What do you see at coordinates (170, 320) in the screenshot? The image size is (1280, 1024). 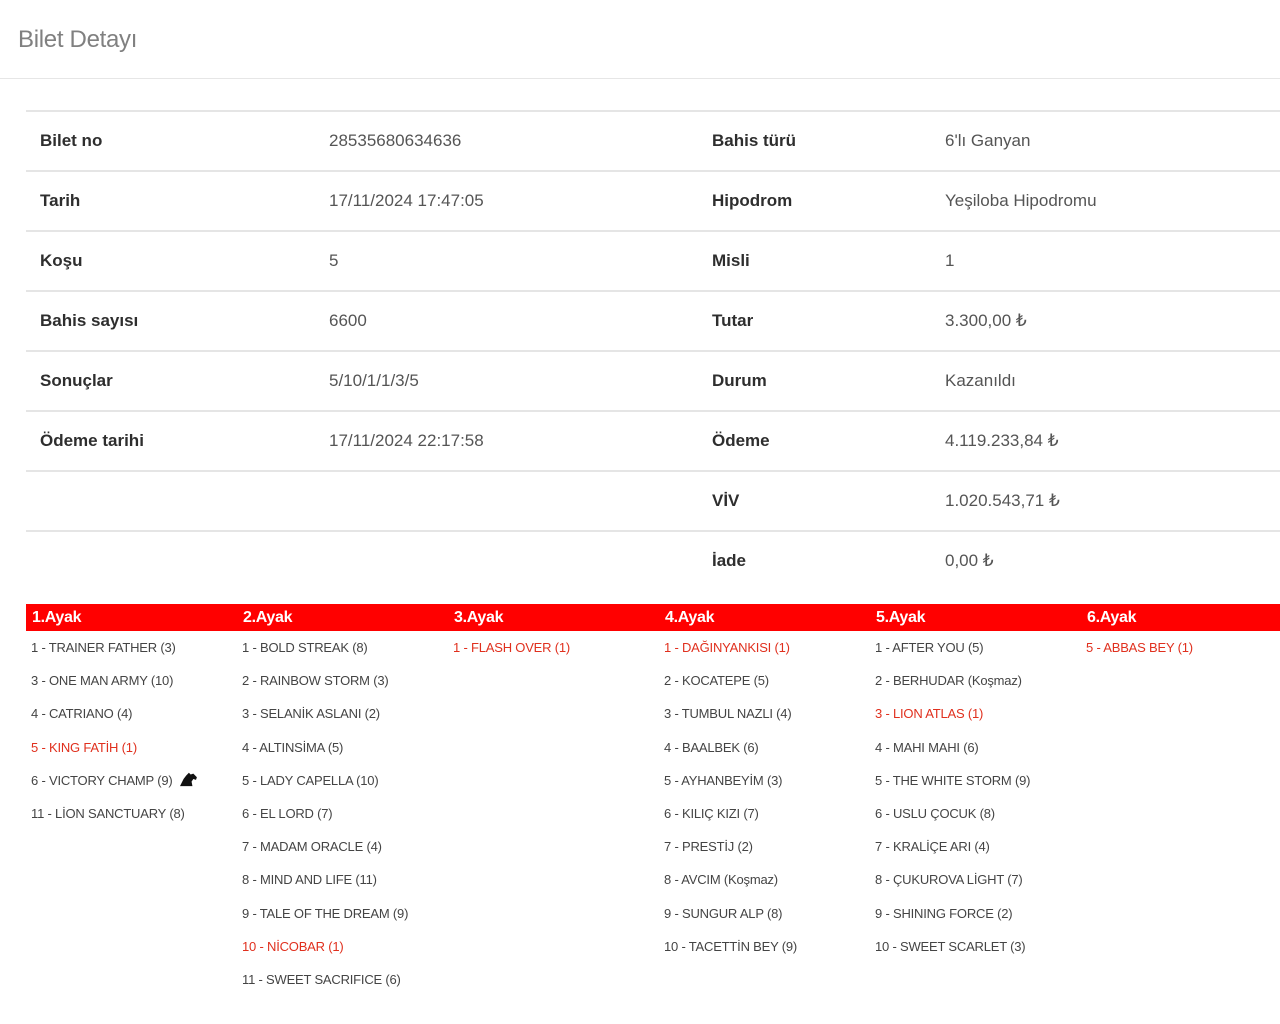 I see `detail-label: Bahis sayısı` at bounding box center [170, 320].